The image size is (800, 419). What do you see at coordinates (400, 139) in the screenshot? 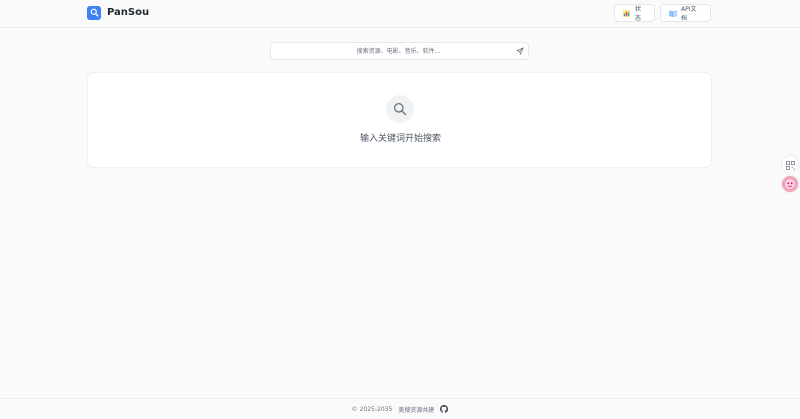
I see `empty-state-message: 输入关键词开始搜索` at bounding box center [400, 139].